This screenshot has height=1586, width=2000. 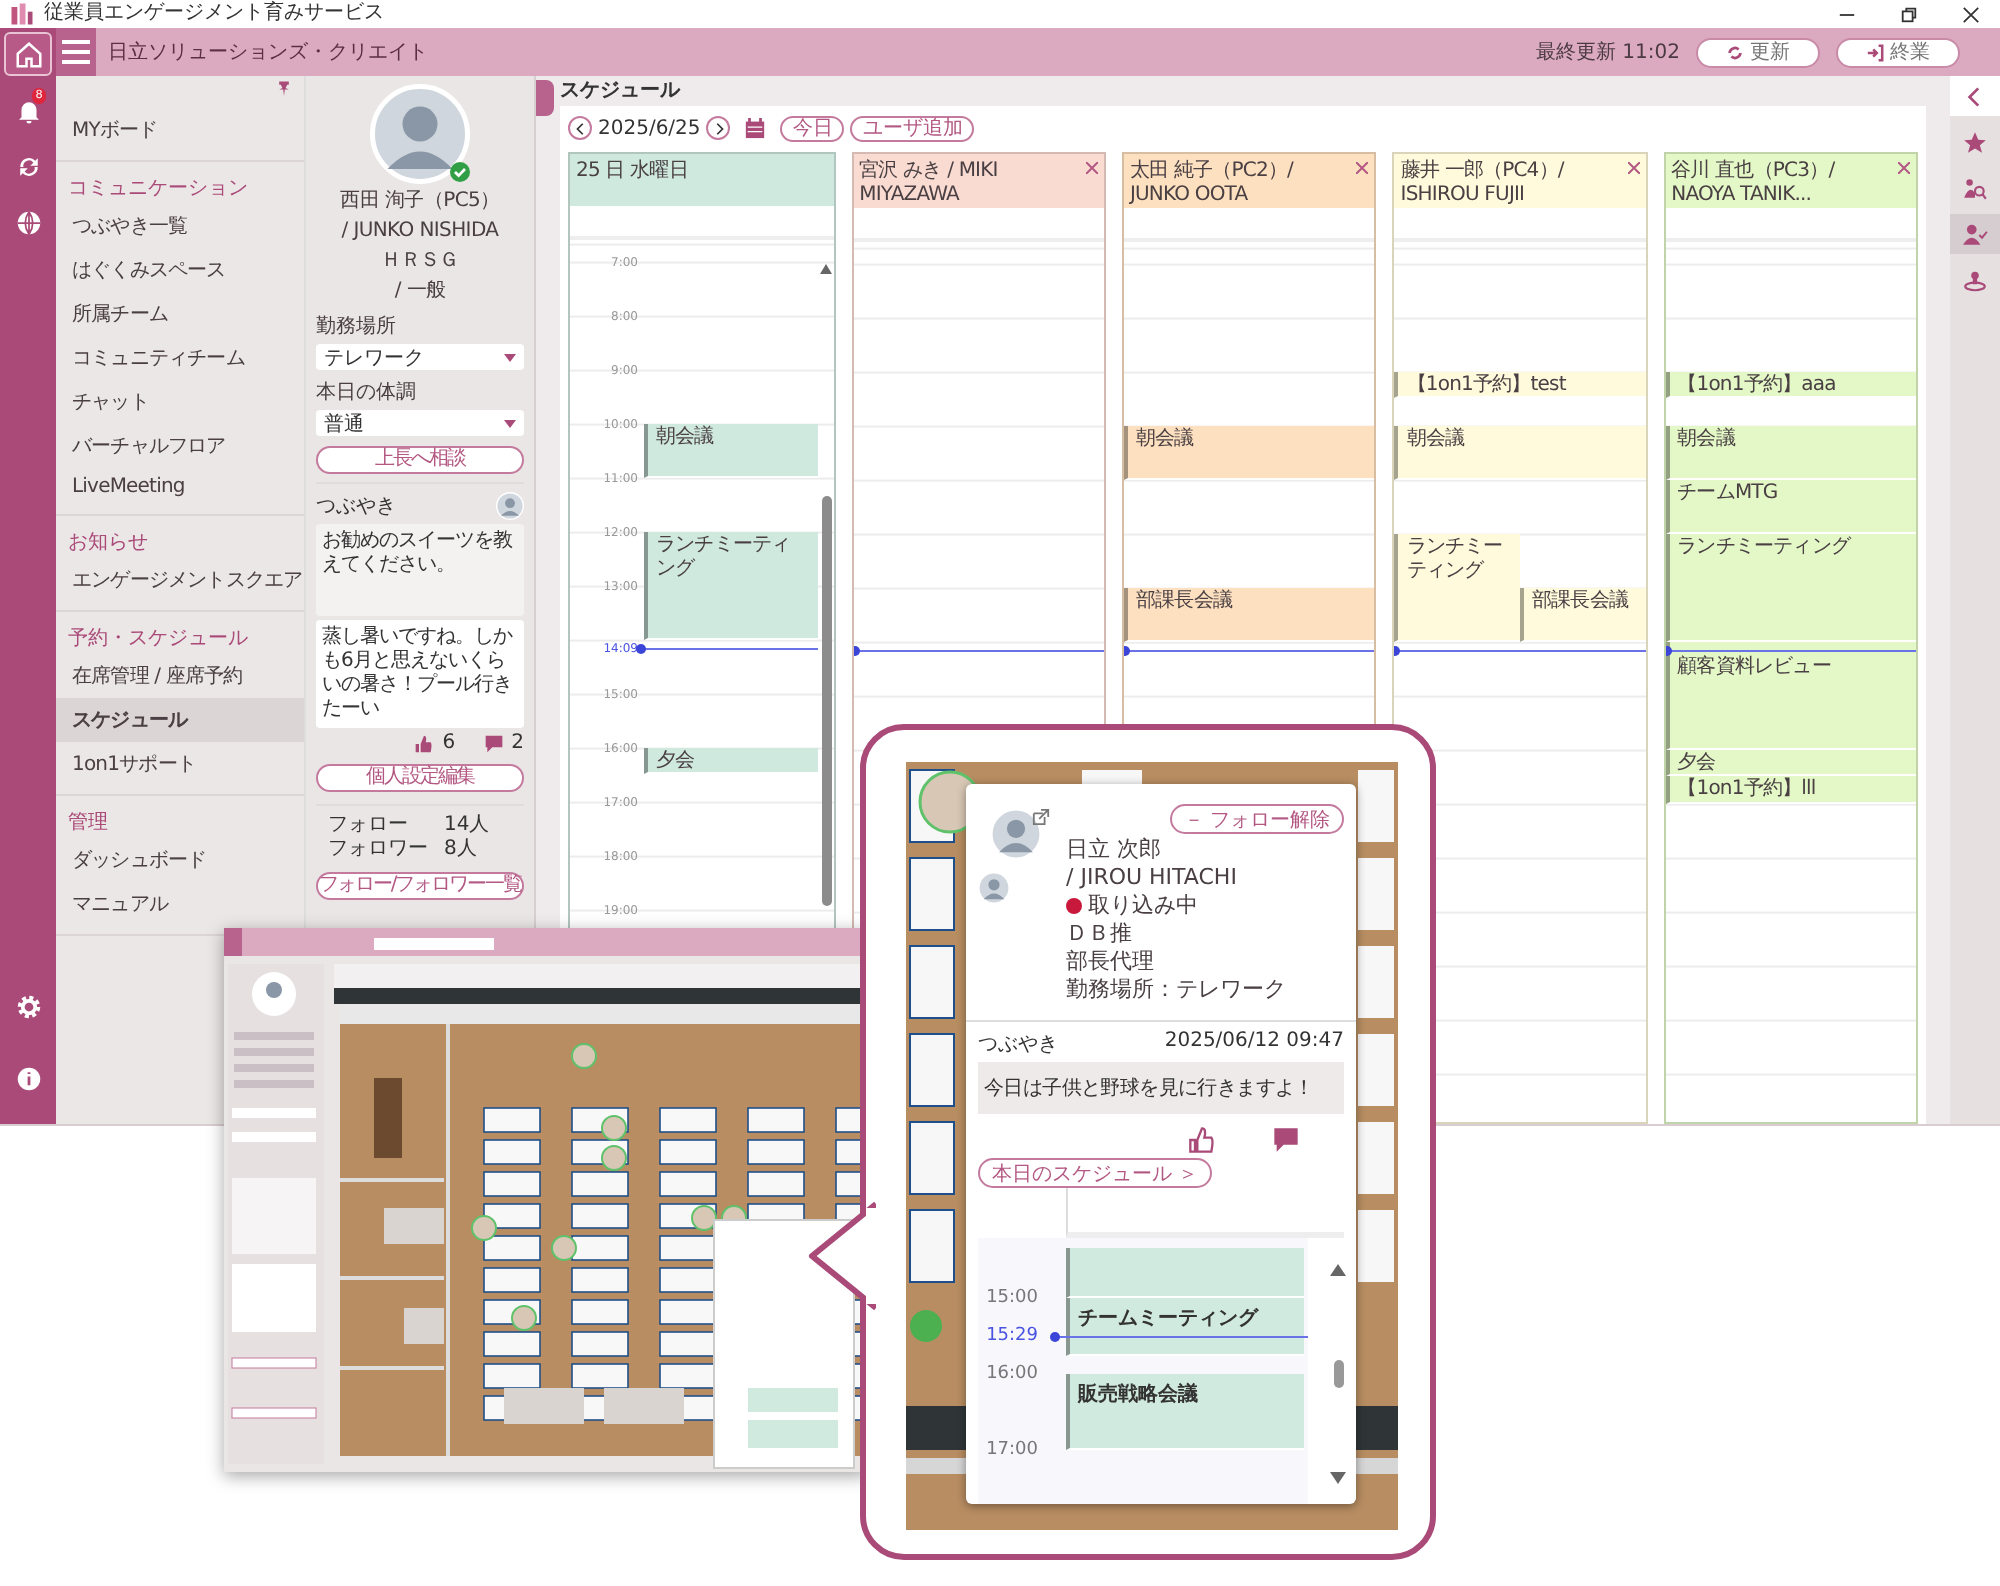 What do you see at coordinates (268, 52) in the screenshot?
I see `company-name: 日立ソリューションズ・クリエイト` at bounding box center [268, 52].